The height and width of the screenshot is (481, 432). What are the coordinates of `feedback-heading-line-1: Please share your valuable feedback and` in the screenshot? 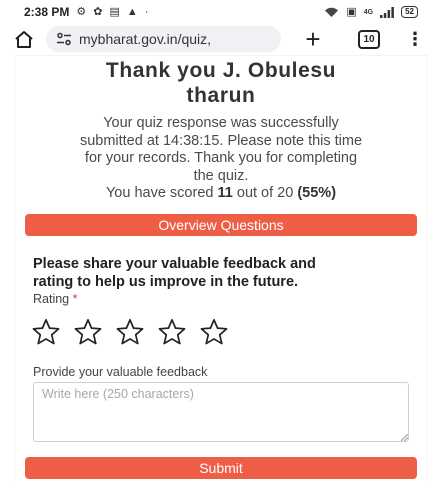 It's located at (174, 264).